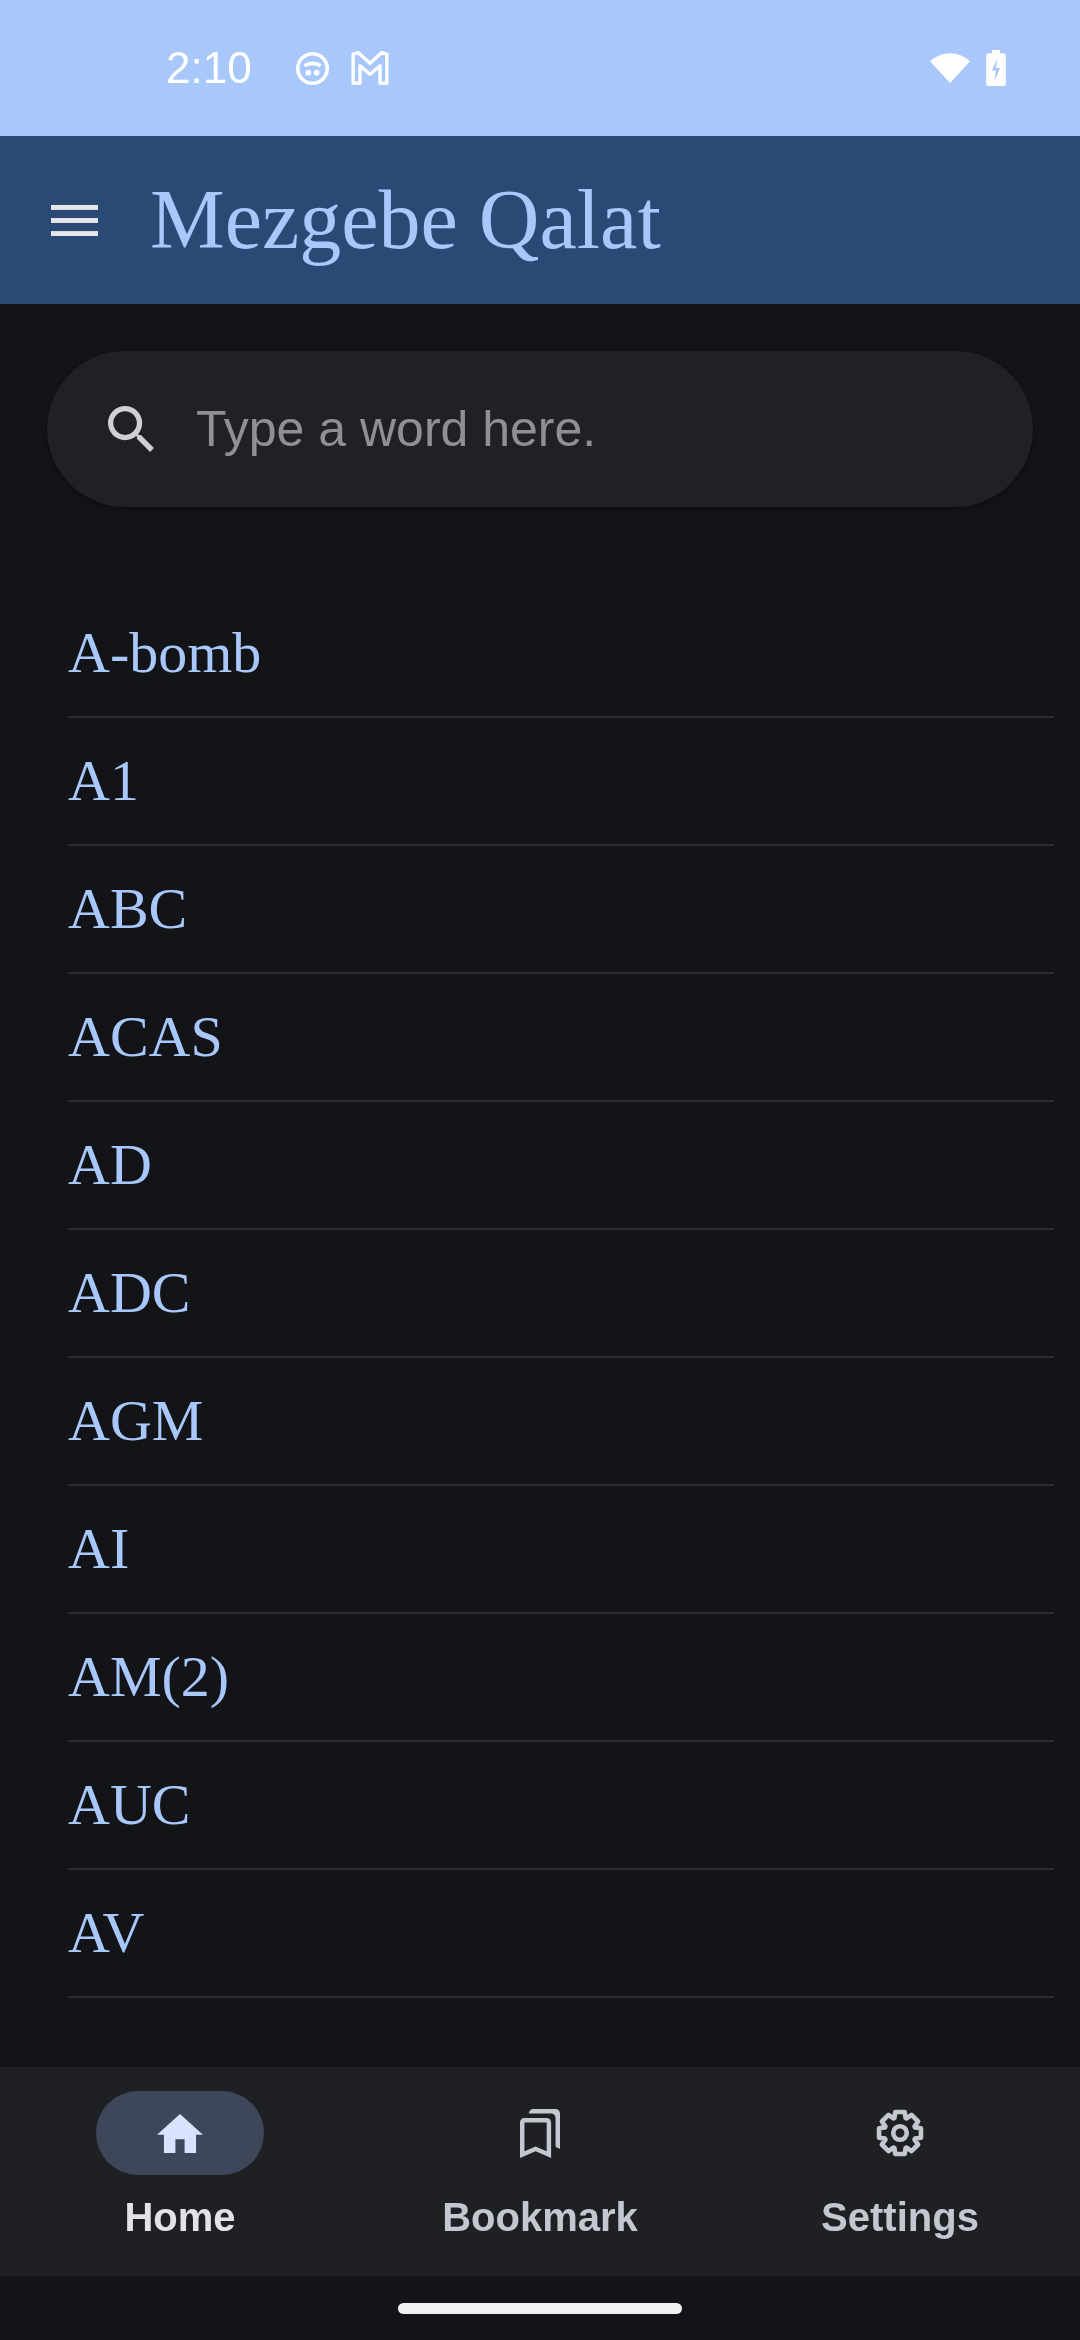 This screenshot has height=2340, width=1080. I want to click on nav-tab: Settings, so click(900, 2164).